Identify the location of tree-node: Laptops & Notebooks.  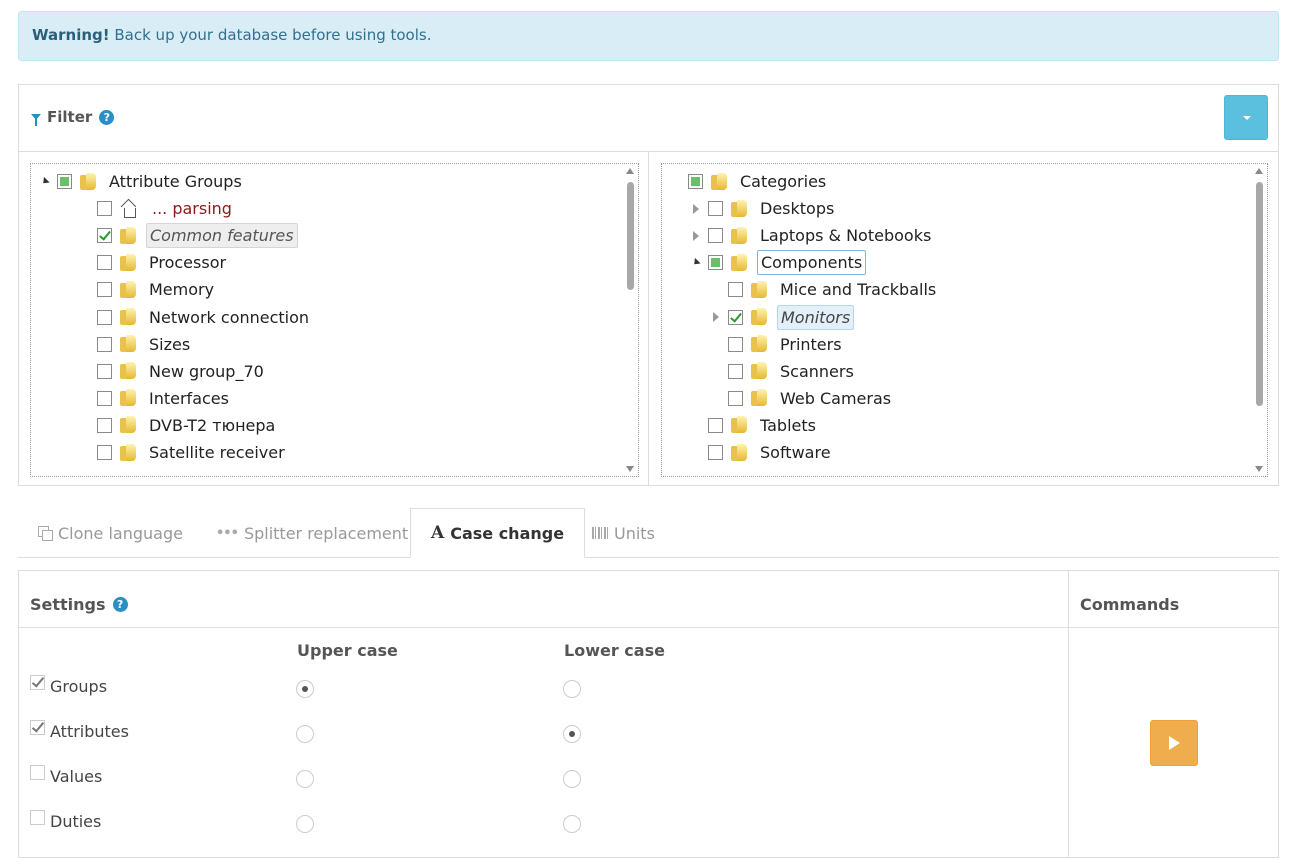
(812, 235).